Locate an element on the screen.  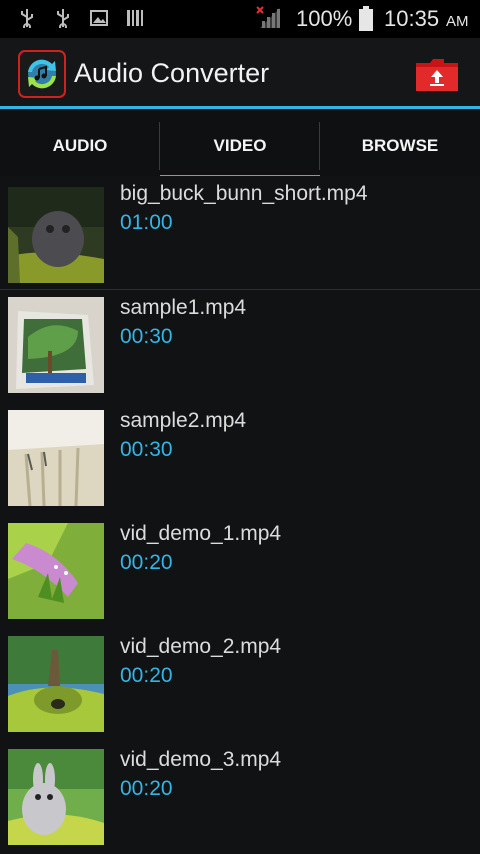
tab-audio: AUDIO is located at coordinates (80, 145).